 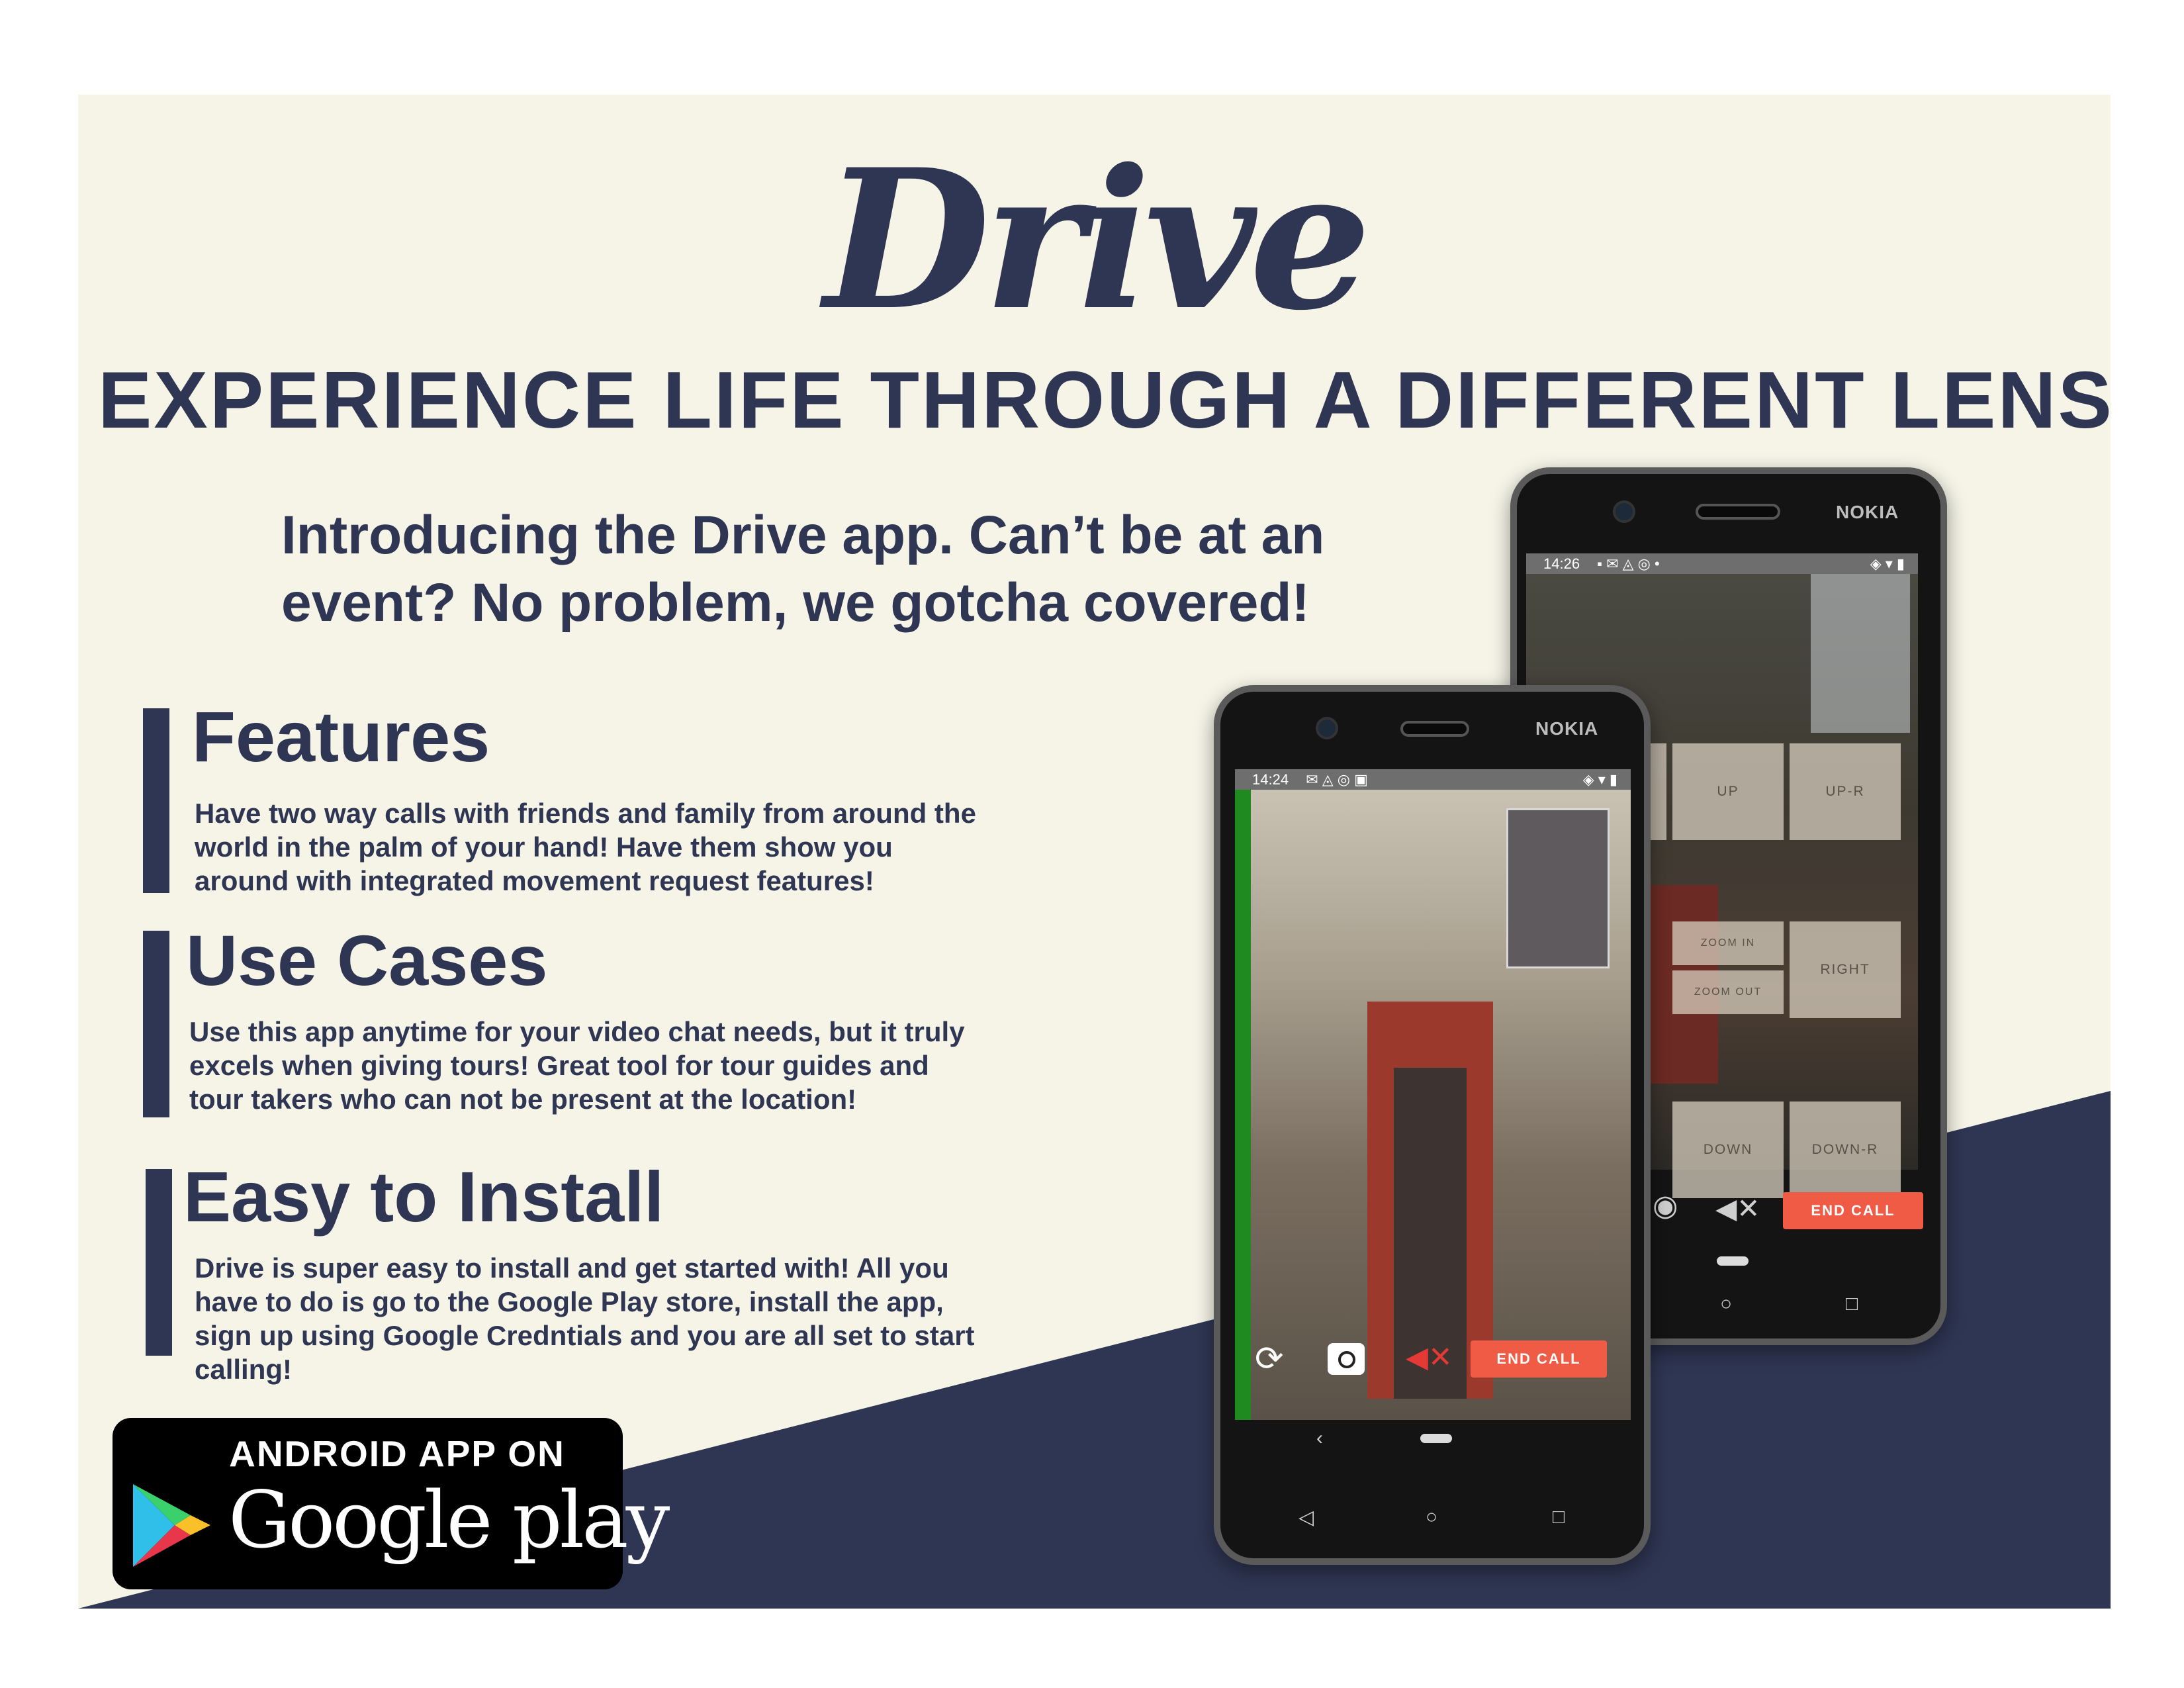 I want to click on use-cases-accent-bar, so click(x=156, y=1024).